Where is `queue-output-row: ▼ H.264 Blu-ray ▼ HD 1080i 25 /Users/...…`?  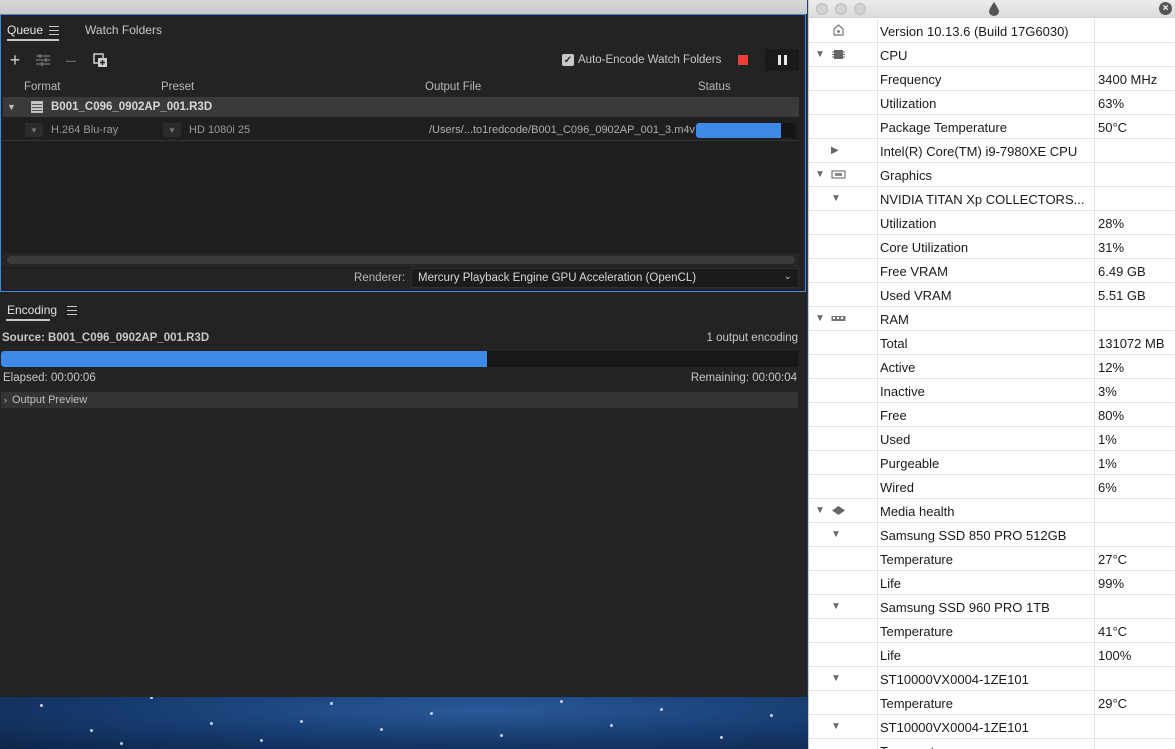
queue-output-row: ▼ H.264 Blu-ray ▼ HD 1080i 25 /Users/...… is located at coordinates (401, 130).